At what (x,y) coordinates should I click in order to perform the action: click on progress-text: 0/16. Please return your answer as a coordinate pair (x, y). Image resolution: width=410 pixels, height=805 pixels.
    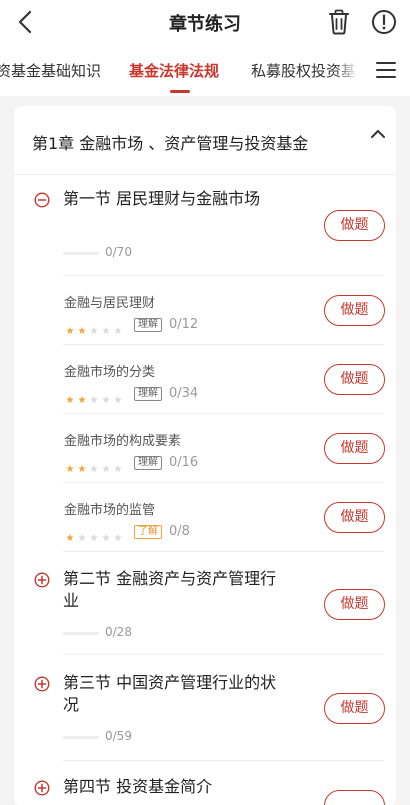
    Looking at the image, I should click on (184, 462).